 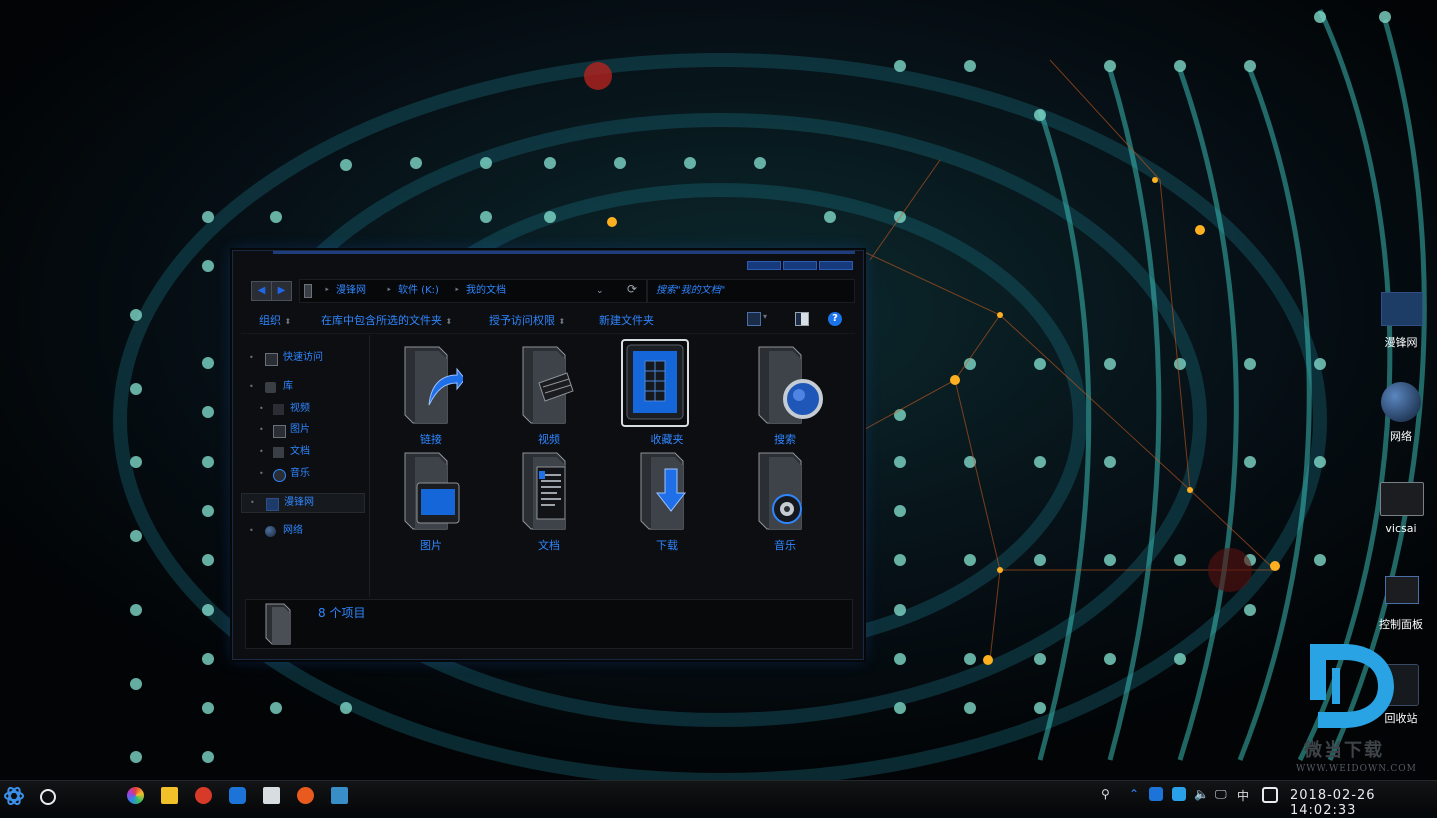 I want to click on folder-item-music: 音乐, so click(x=785, y=501).